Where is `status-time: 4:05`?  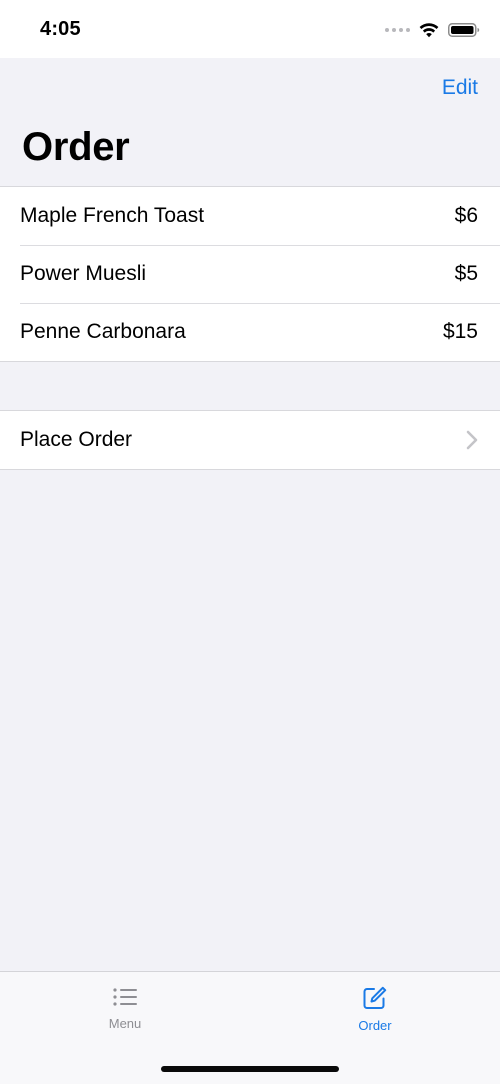 status-time: 4:05 is located at coordinates (60, 29).